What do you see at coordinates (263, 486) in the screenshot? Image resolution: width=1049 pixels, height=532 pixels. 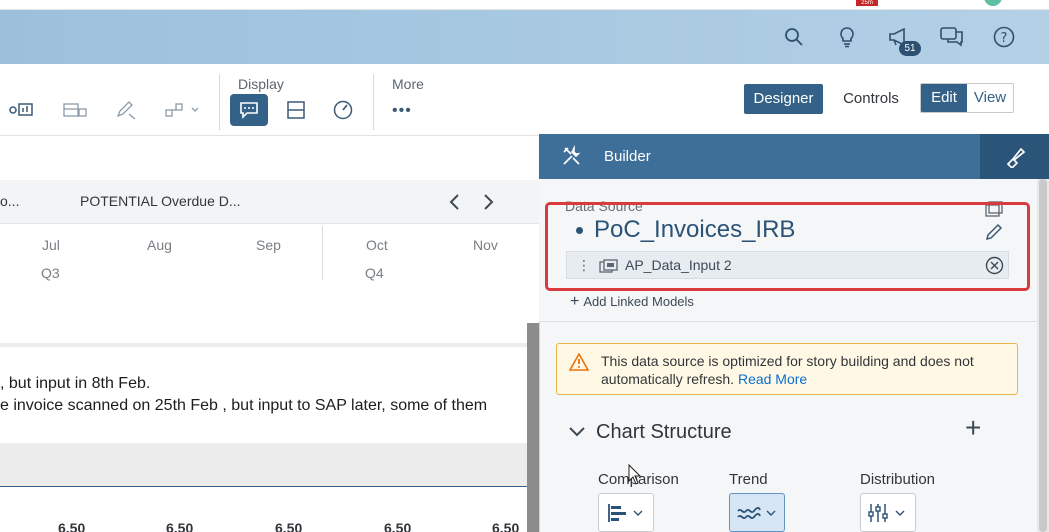 I see `table-bottom-rule` at bounding box center [263, 486].